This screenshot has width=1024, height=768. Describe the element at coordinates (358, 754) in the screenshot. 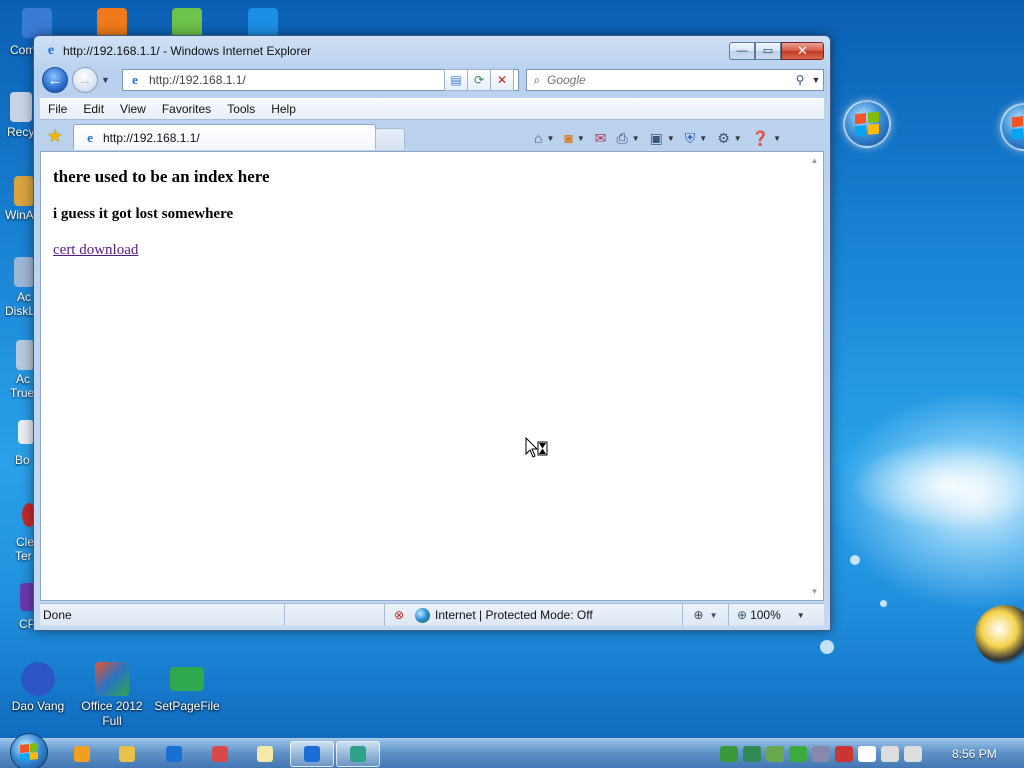

I see `taskbar-network-app` at that location.